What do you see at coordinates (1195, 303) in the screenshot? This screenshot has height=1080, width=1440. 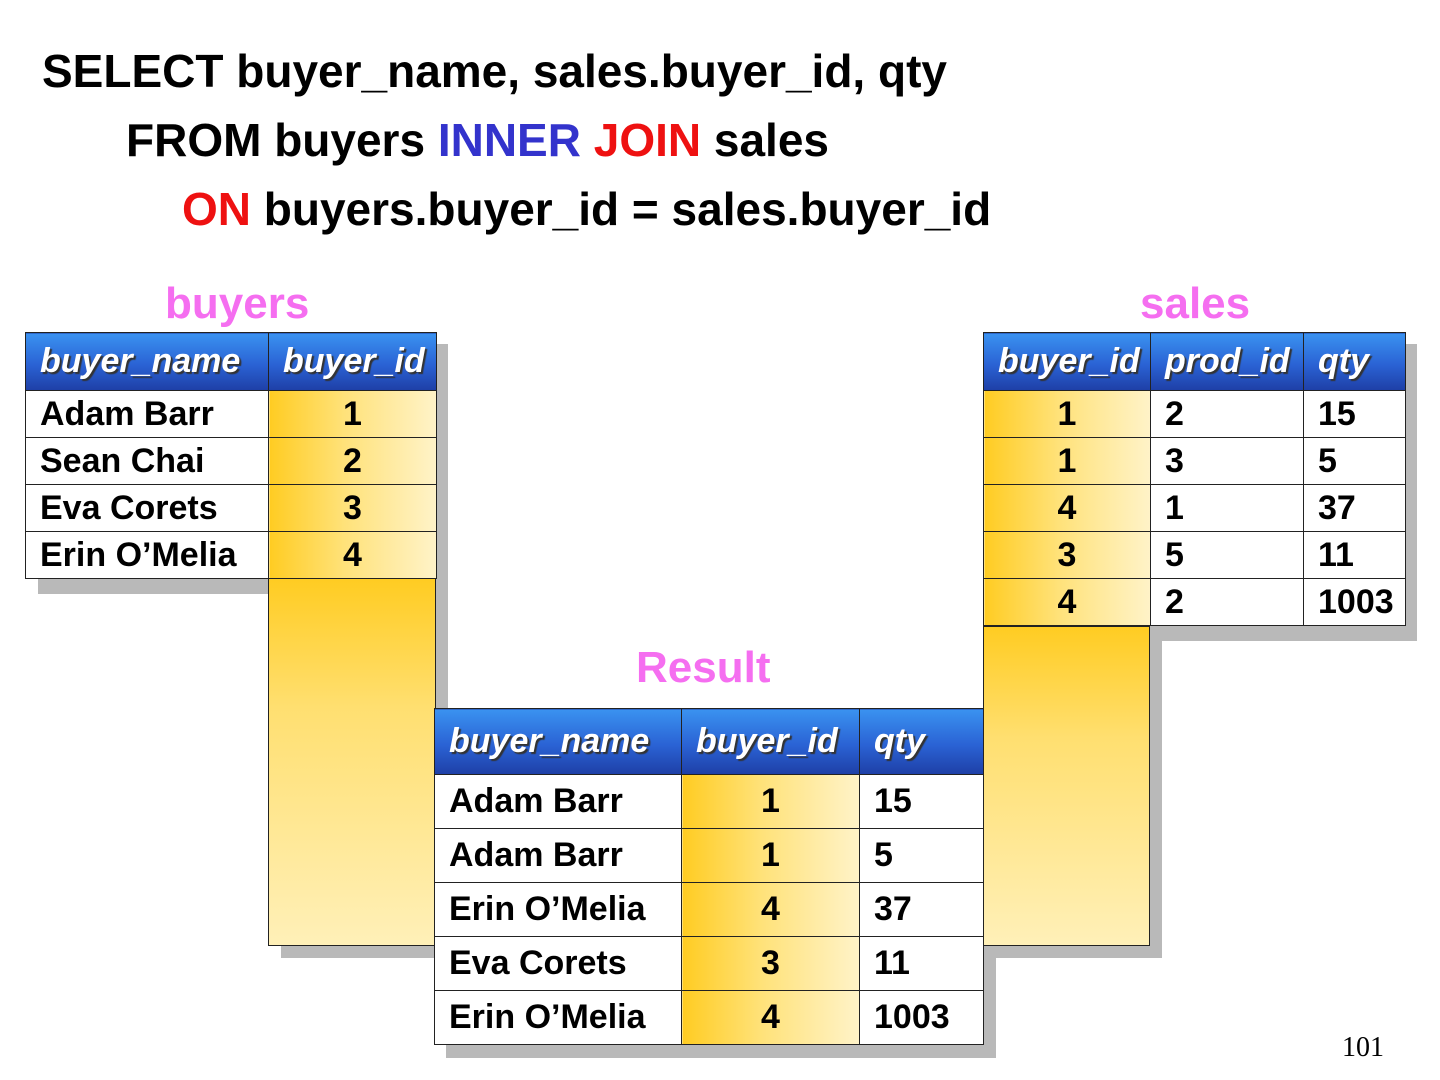 I see `sales-caption: sales` at bounding box center [1195, 303].